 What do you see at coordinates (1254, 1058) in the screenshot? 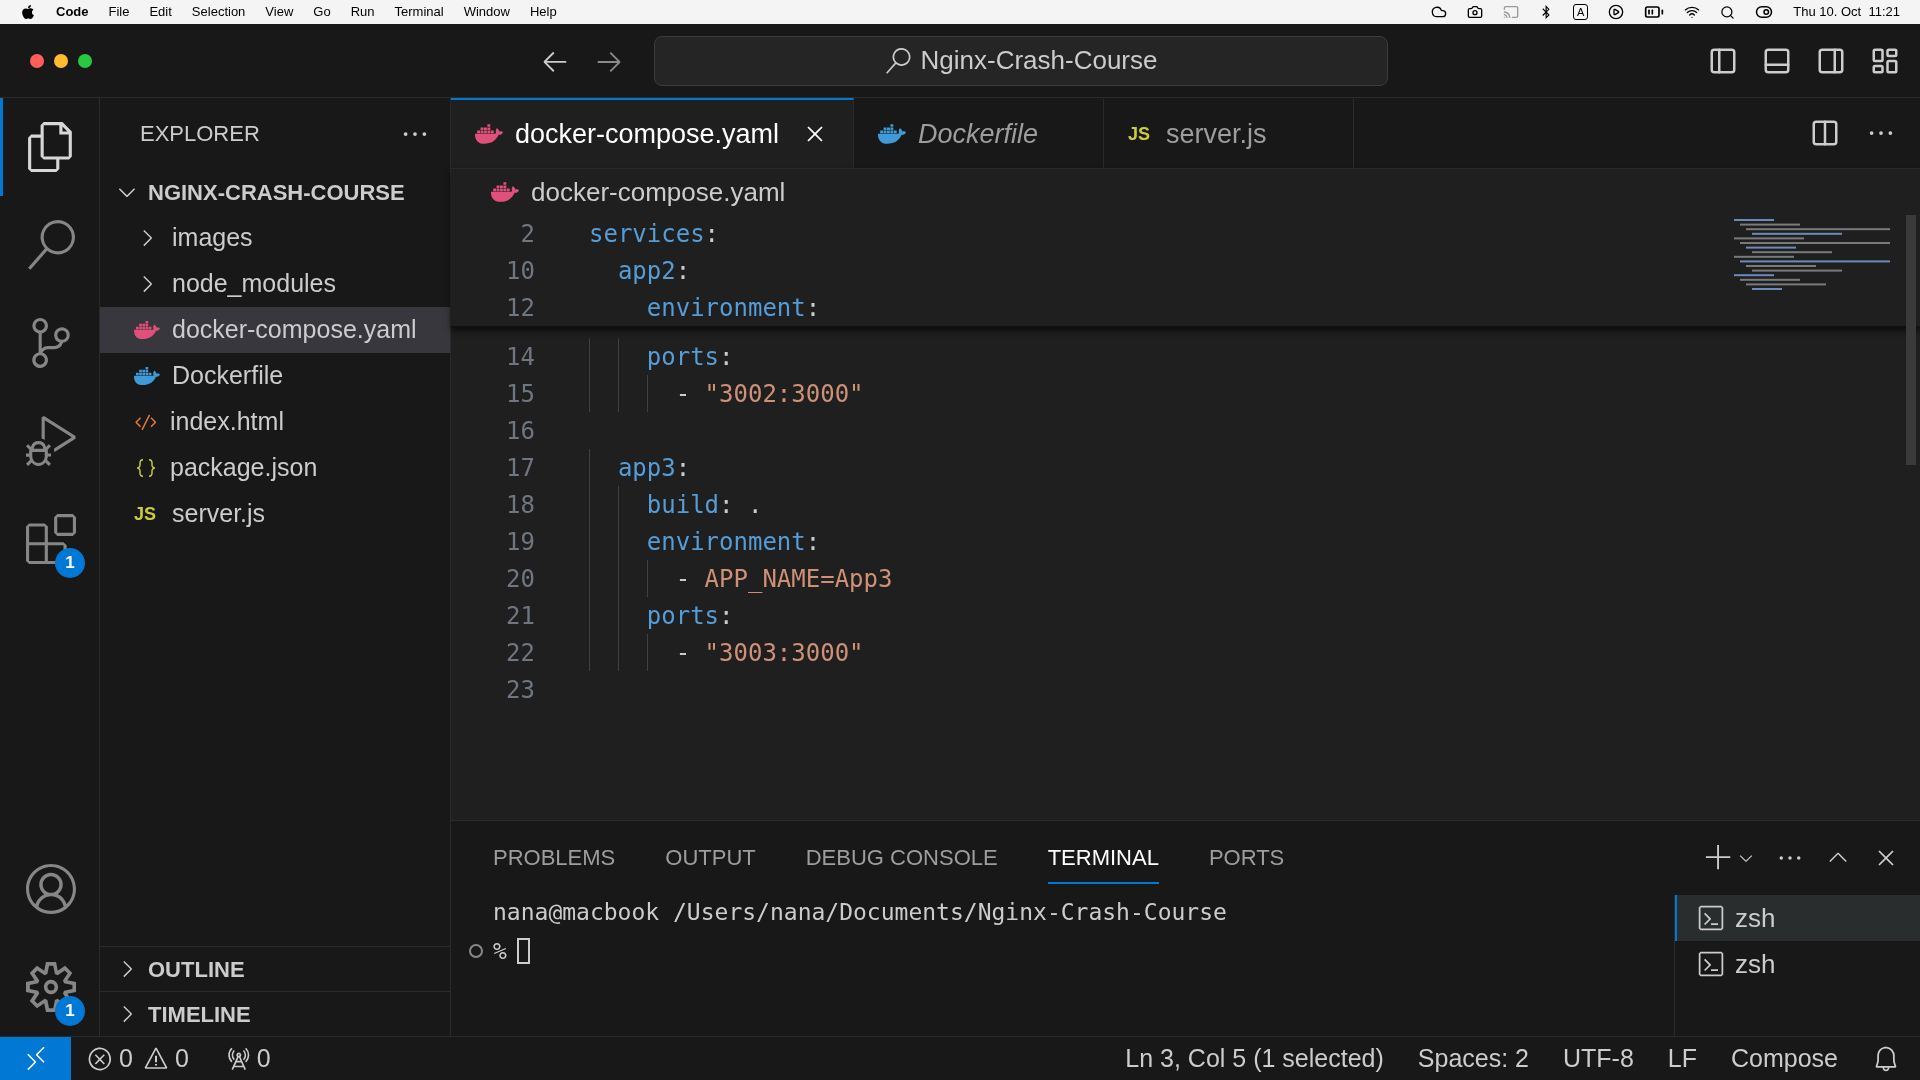
I see `status-item: Ln 3, Col 5 (1 selected)` at bounding box center [1254, 1058].